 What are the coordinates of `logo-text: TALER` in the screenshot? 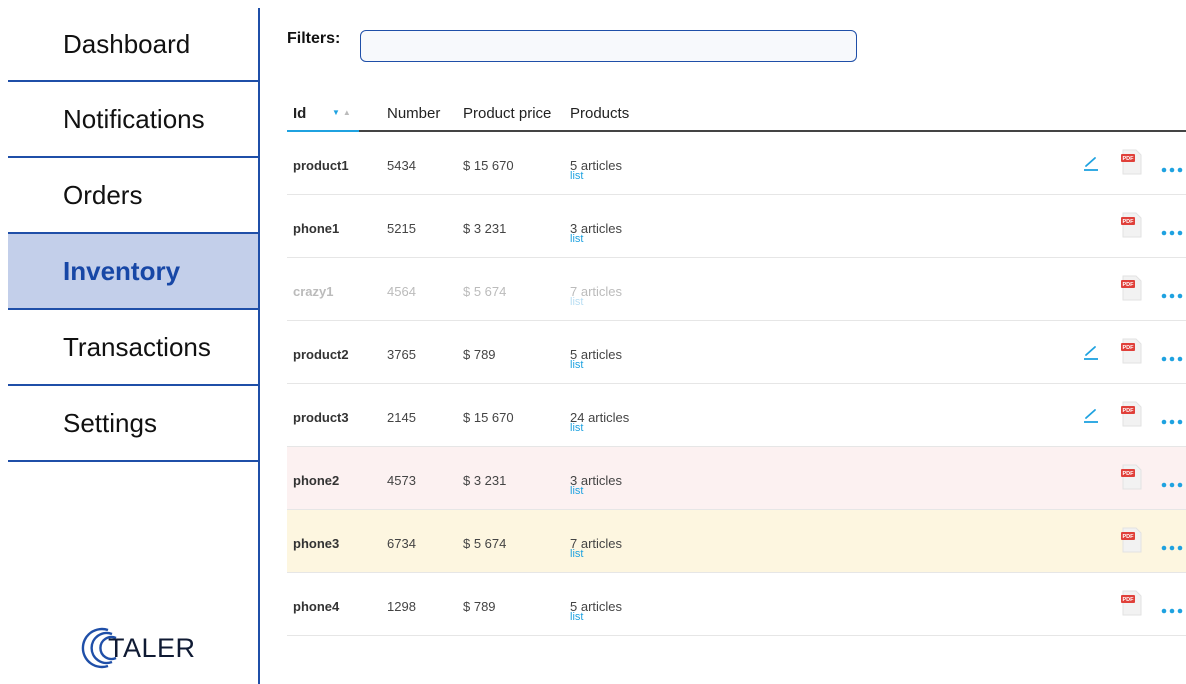 It's located at (152, 647).